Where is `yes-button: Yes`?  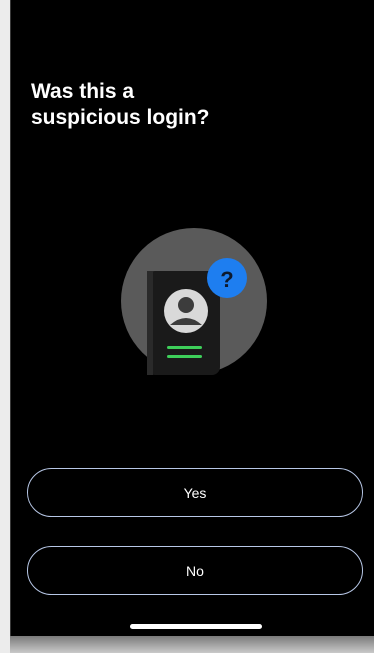
yes-button: Yes is located at coordinates (195, 492).